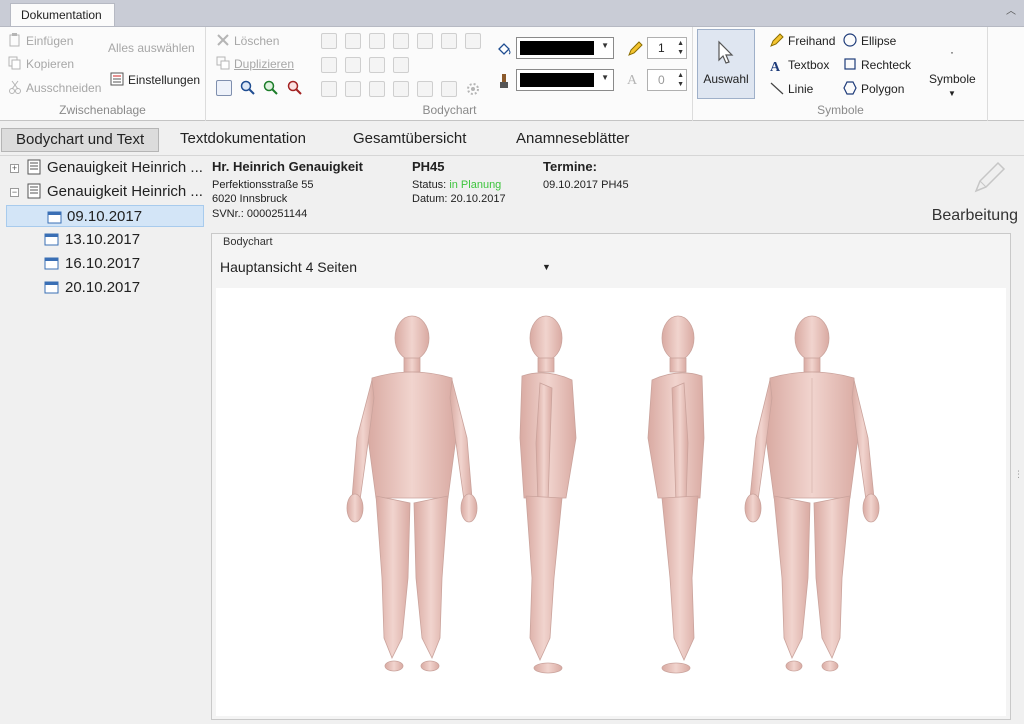 This screenshot has height=724, width=1024. What do you see at coordinates (353, 41) in the screenshot?
I see `send-back-icon` at bounding box center [353, 41].